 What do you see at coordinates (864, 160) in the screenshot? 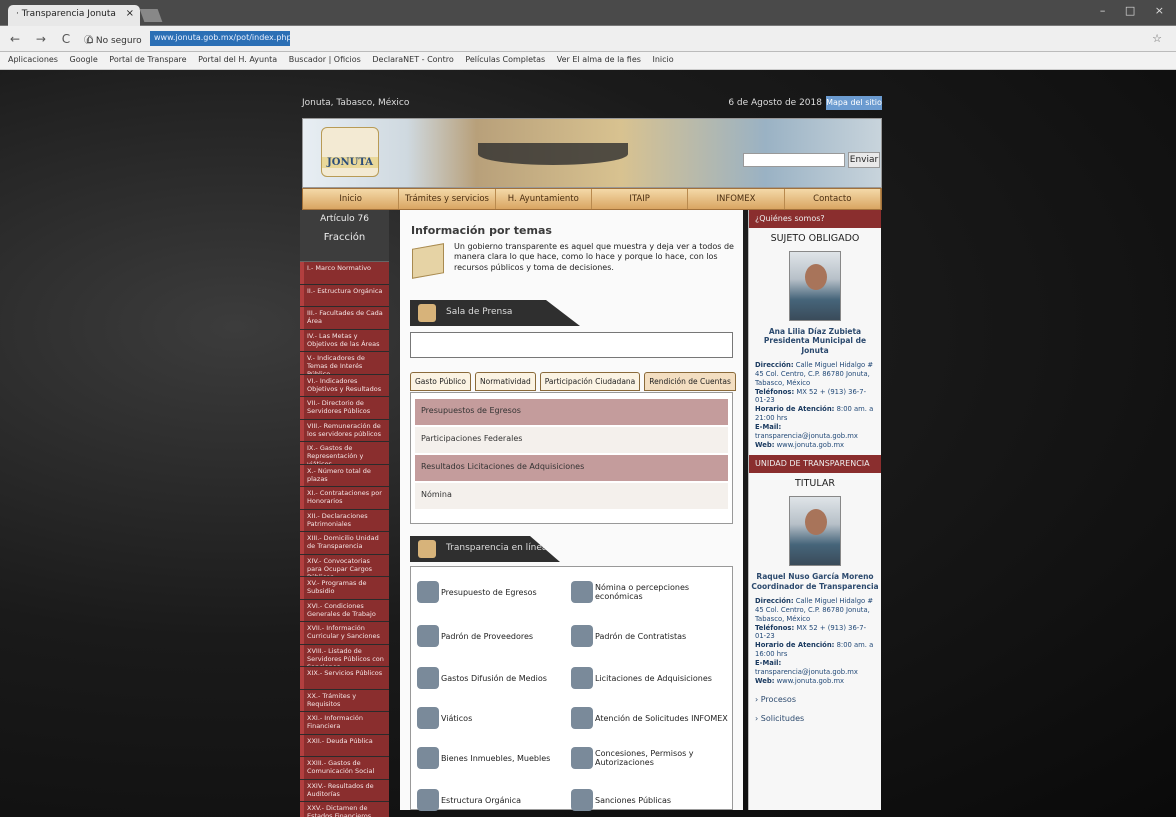
I see `search-submit-button: Enviar` at bounding box center [864, 160].